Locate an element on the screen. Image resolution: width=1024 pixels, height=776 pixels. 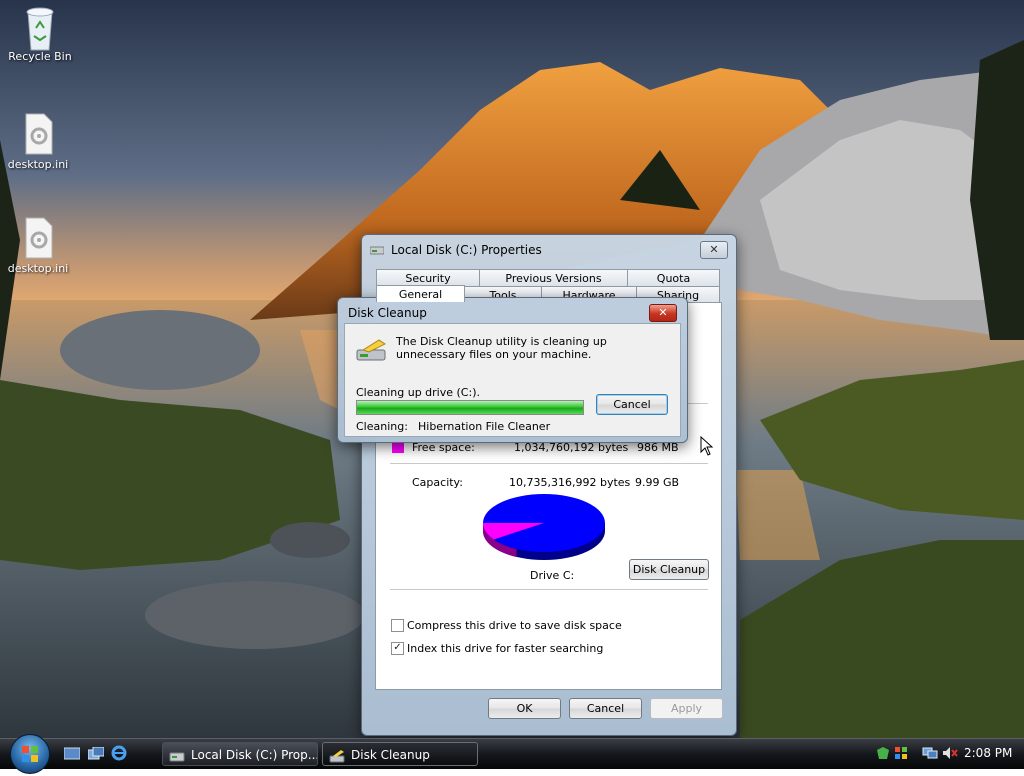
start-button is located at coordinates (30, 754).